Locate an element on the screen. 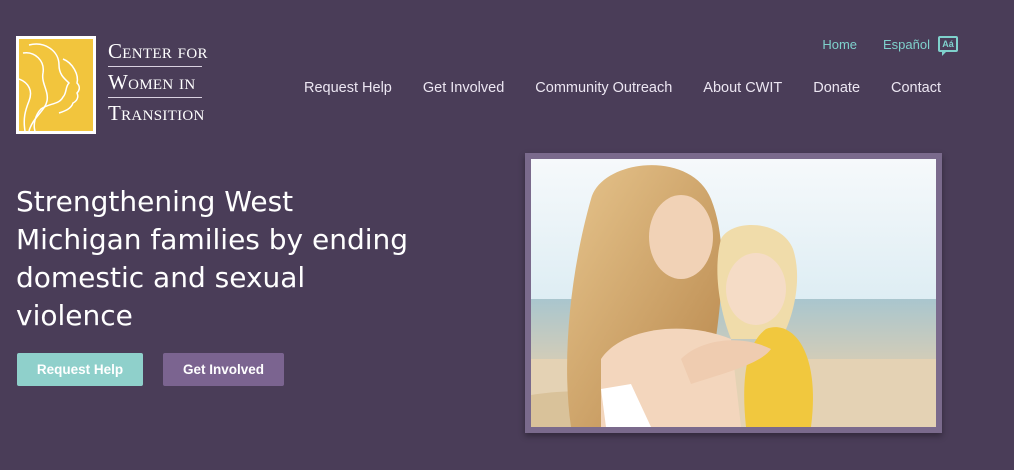  request-help-button: Request Help is located at coordinates (80, 369).